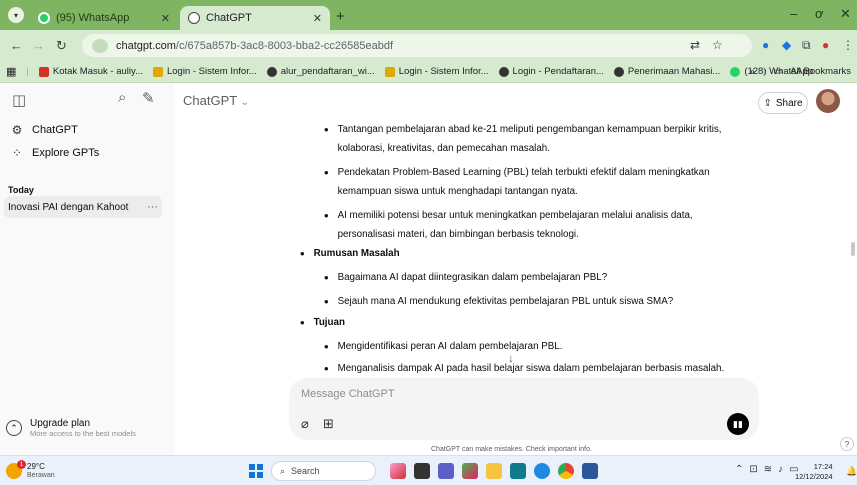  I want to click on message-input: Message ChatGPT, so click(348, 394).